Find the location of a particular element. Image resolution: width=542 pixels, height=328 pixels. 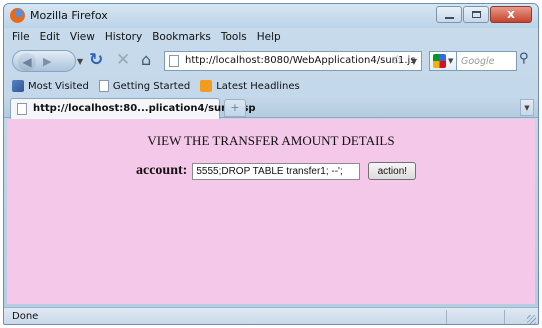

transfer-form: account: action! is located at coordinates (276, 171).